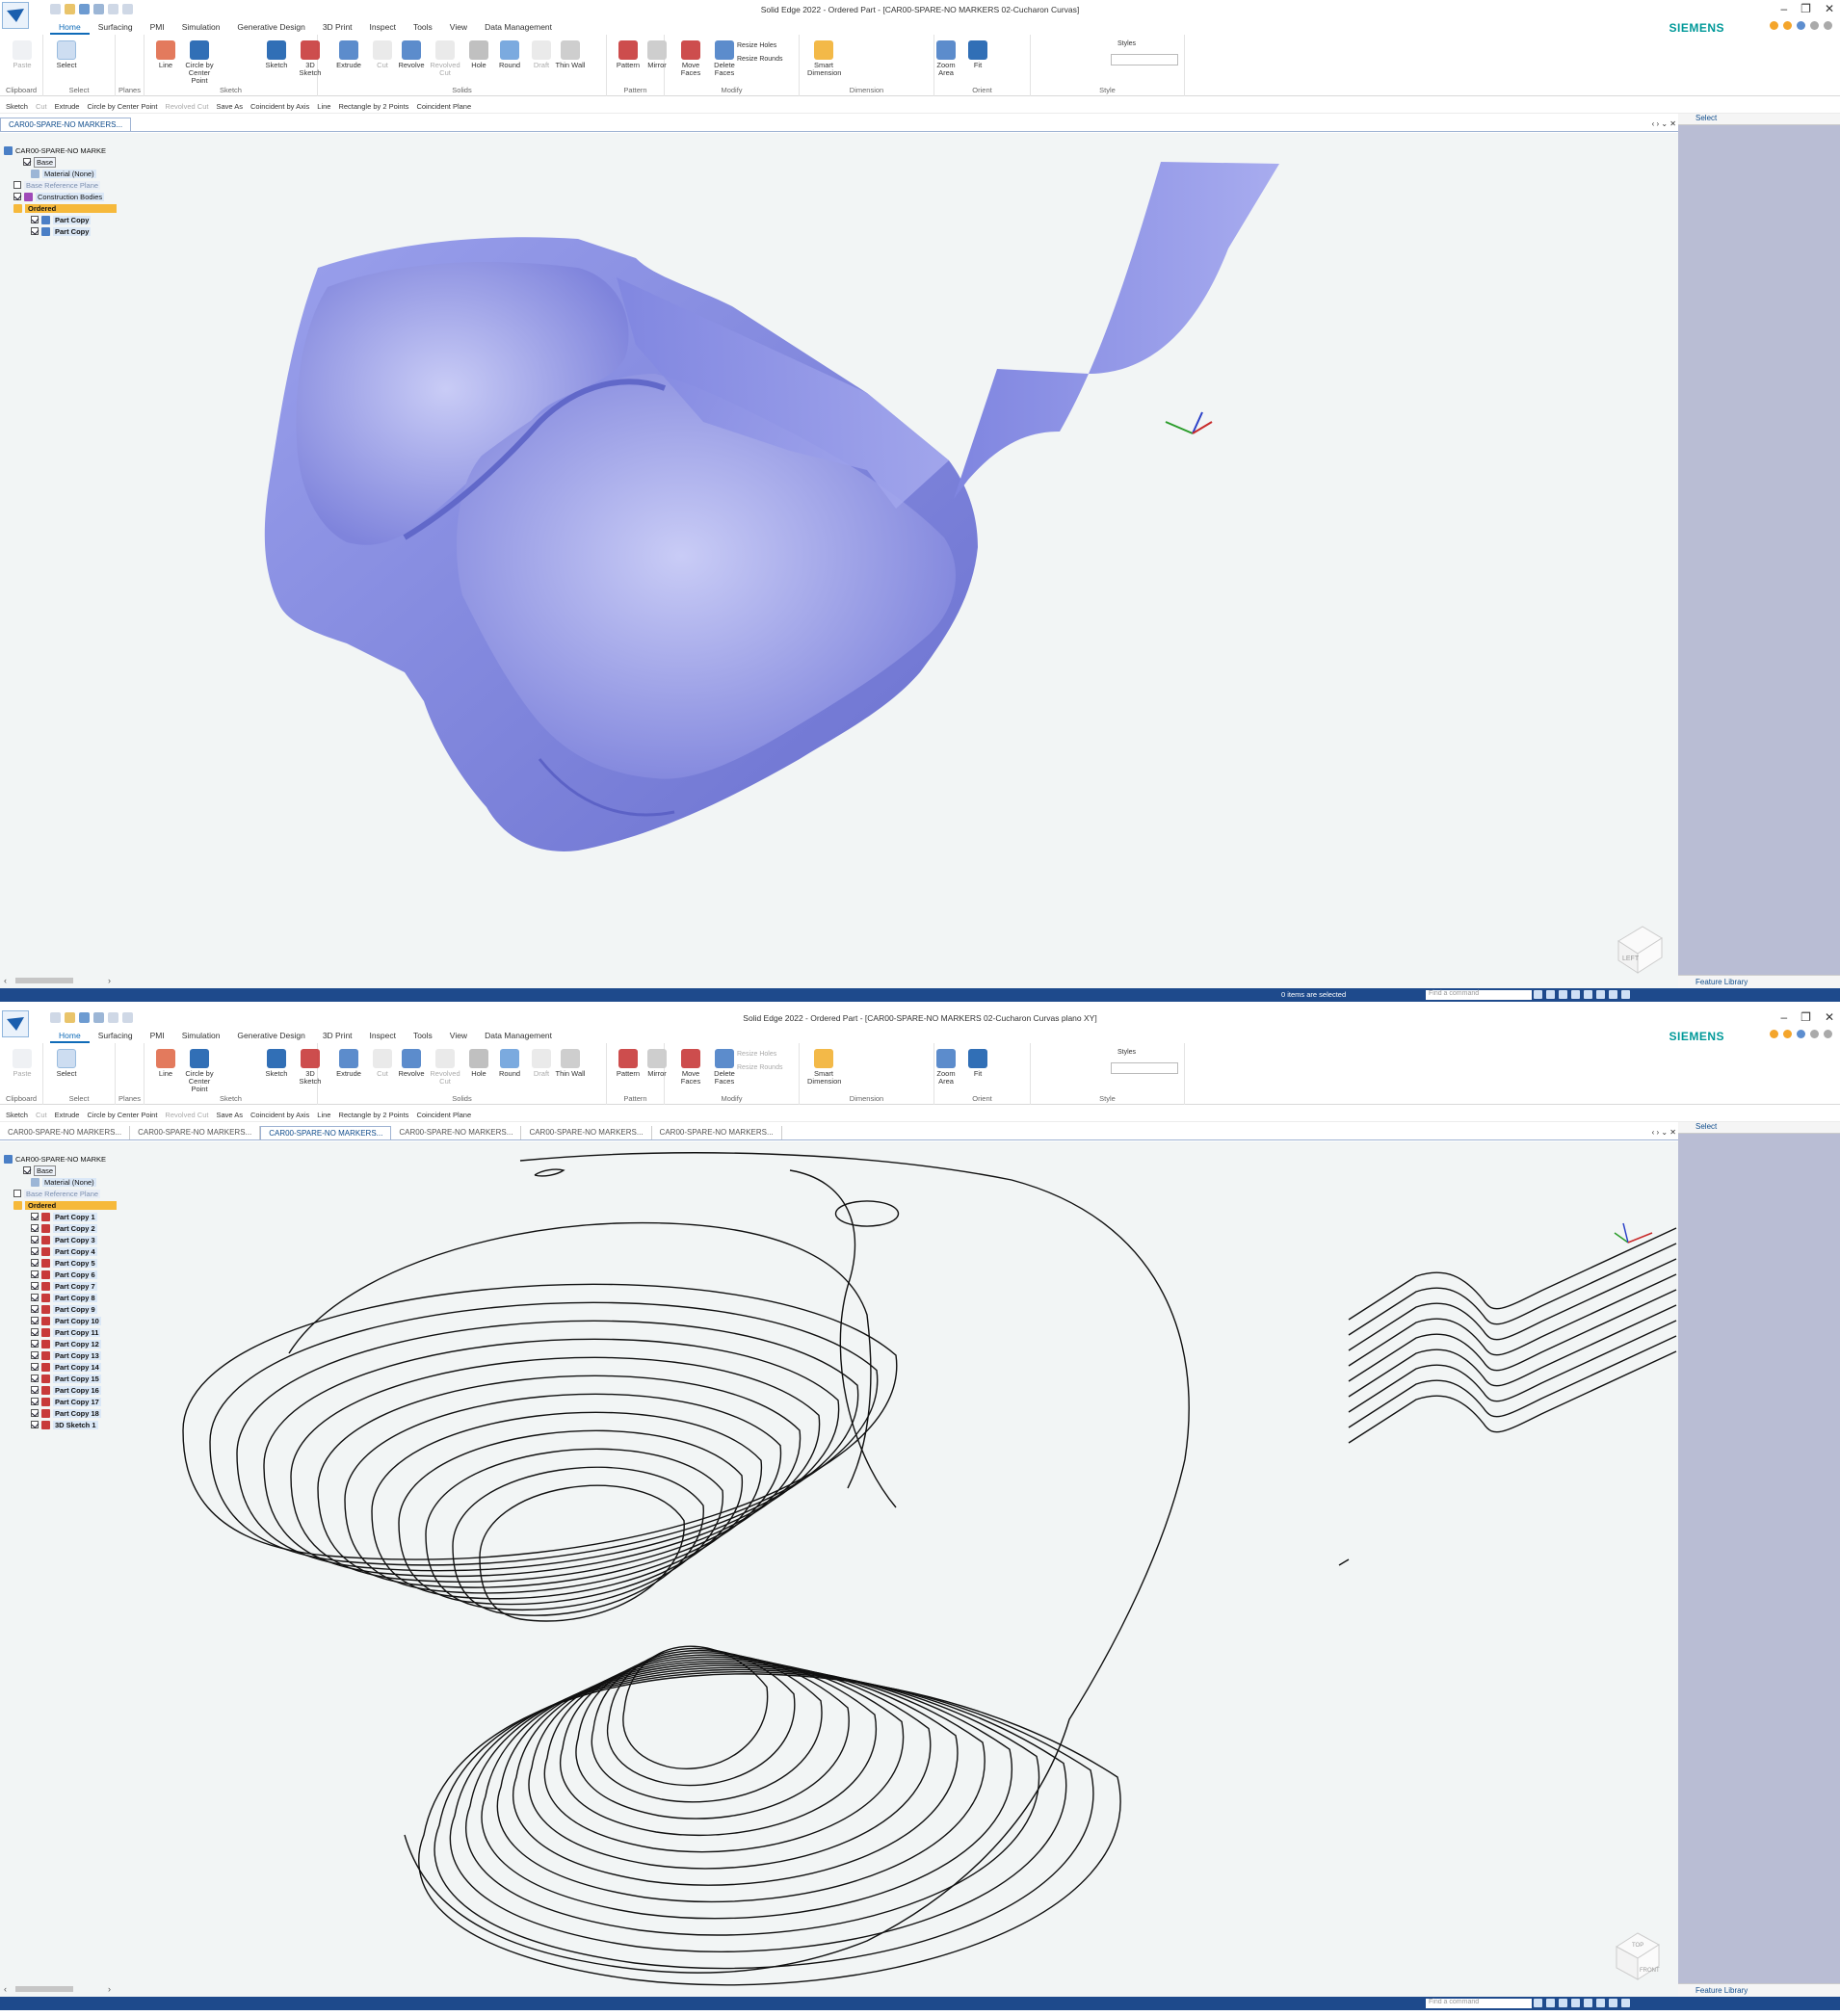 This screenshot has width=1840, height=2016. Describe the element at coordinates (323, 106) in the screenshot. I see `command-line: Line` at that location.